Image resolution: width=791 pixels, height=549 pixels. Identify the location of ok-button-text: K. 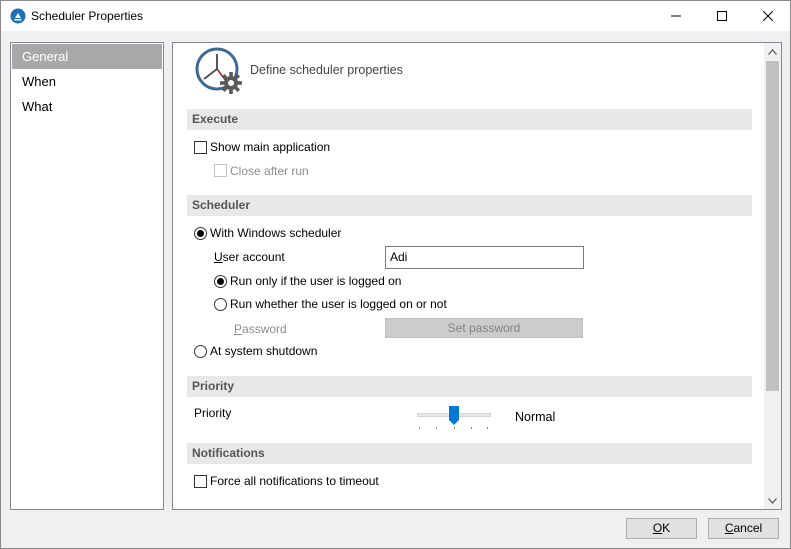
(666, 528).